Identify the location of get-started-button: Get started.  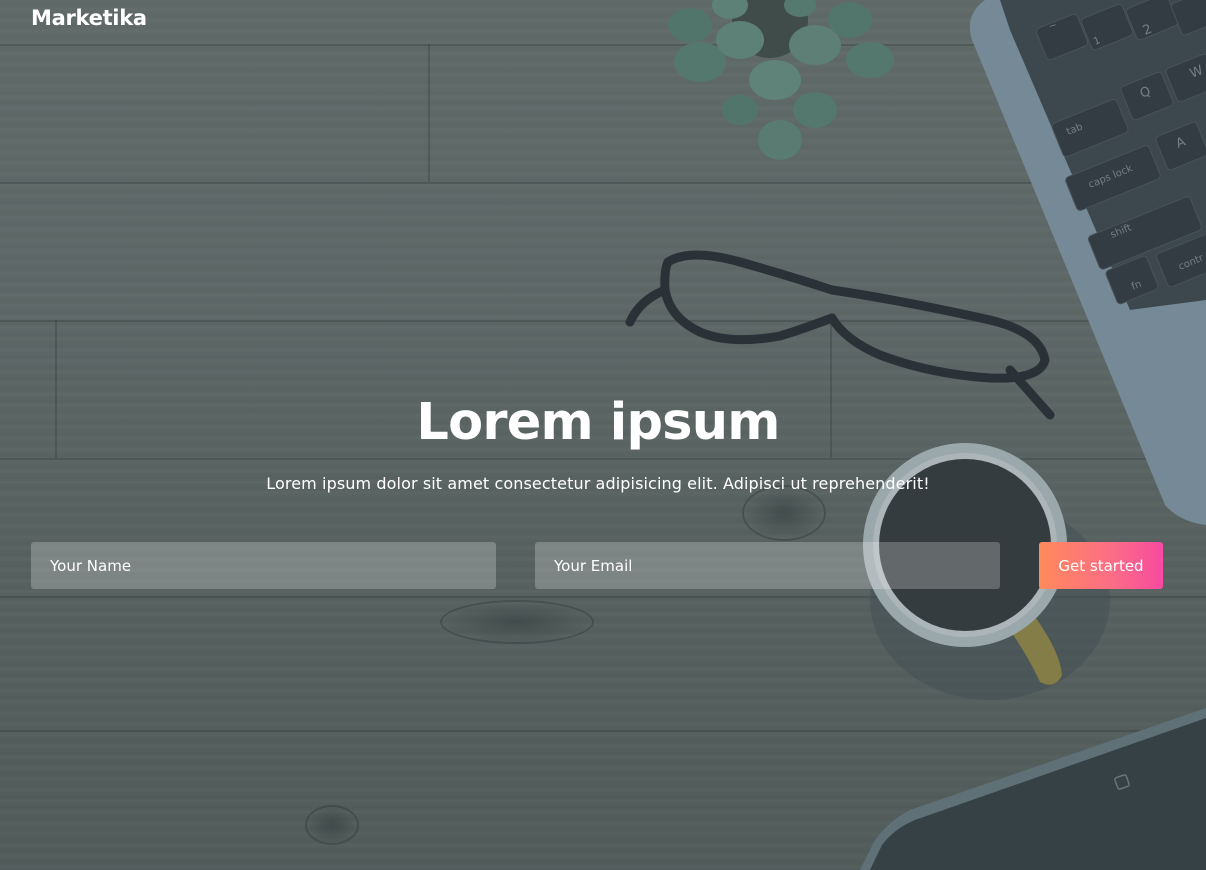
(1101, 565).